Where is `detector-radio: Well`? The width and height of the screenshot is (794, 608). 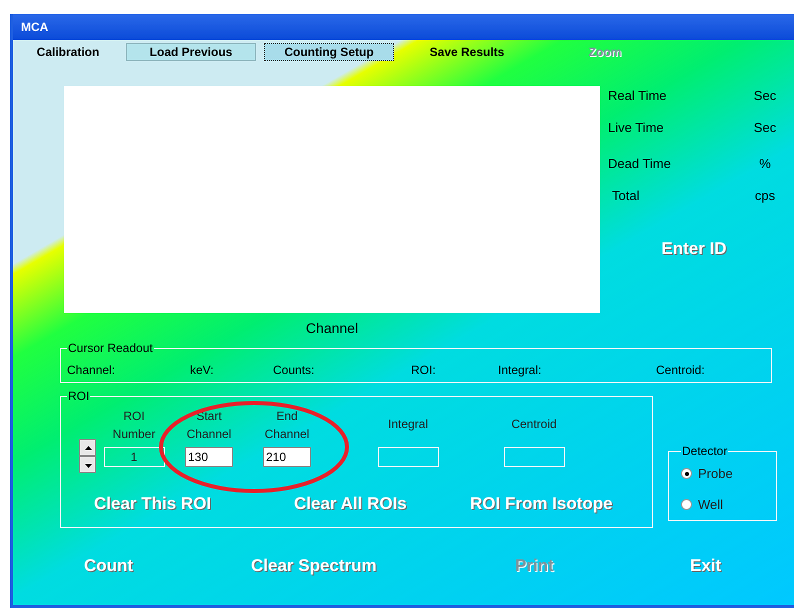 detector-radio: Well is located at coordinates (722, 504).